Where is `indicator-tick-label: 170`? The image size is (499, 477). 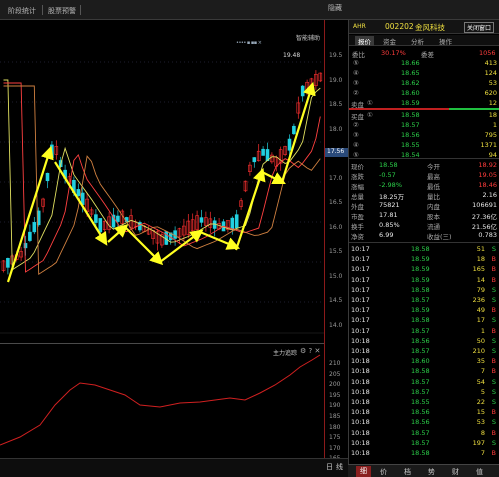
indicator-tick-label: 170 is located at coordinates (335, 448).